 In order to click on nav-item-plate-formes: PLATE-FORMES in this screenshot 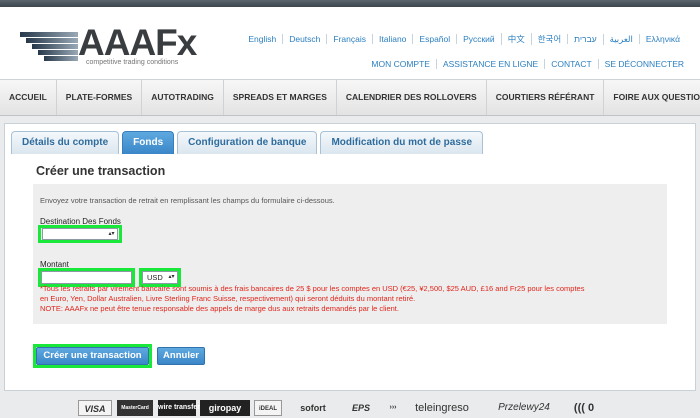, I will do `click(100, 97)`.